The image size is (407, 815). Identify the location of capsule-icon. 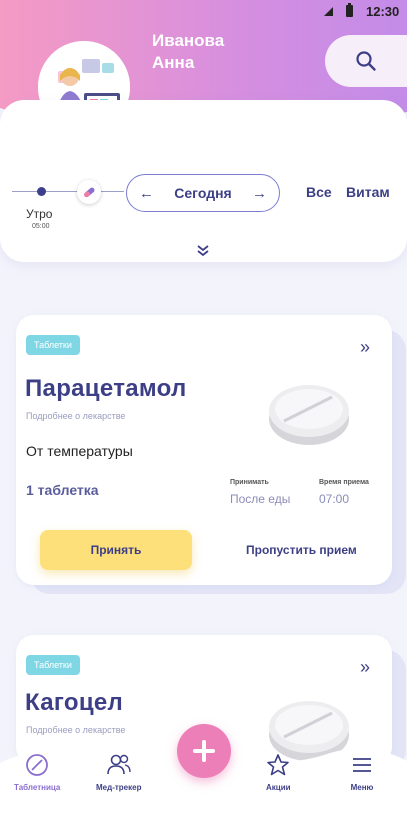
(89, 192).